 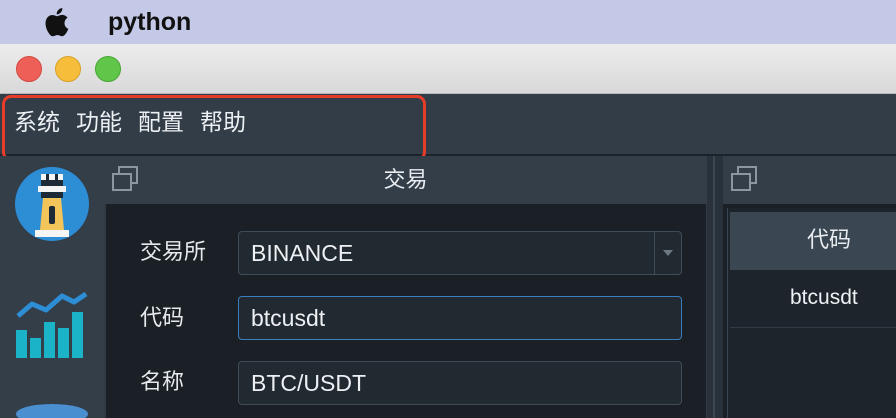 I want to click on dock-float-icon, so click(x=744, y=179).